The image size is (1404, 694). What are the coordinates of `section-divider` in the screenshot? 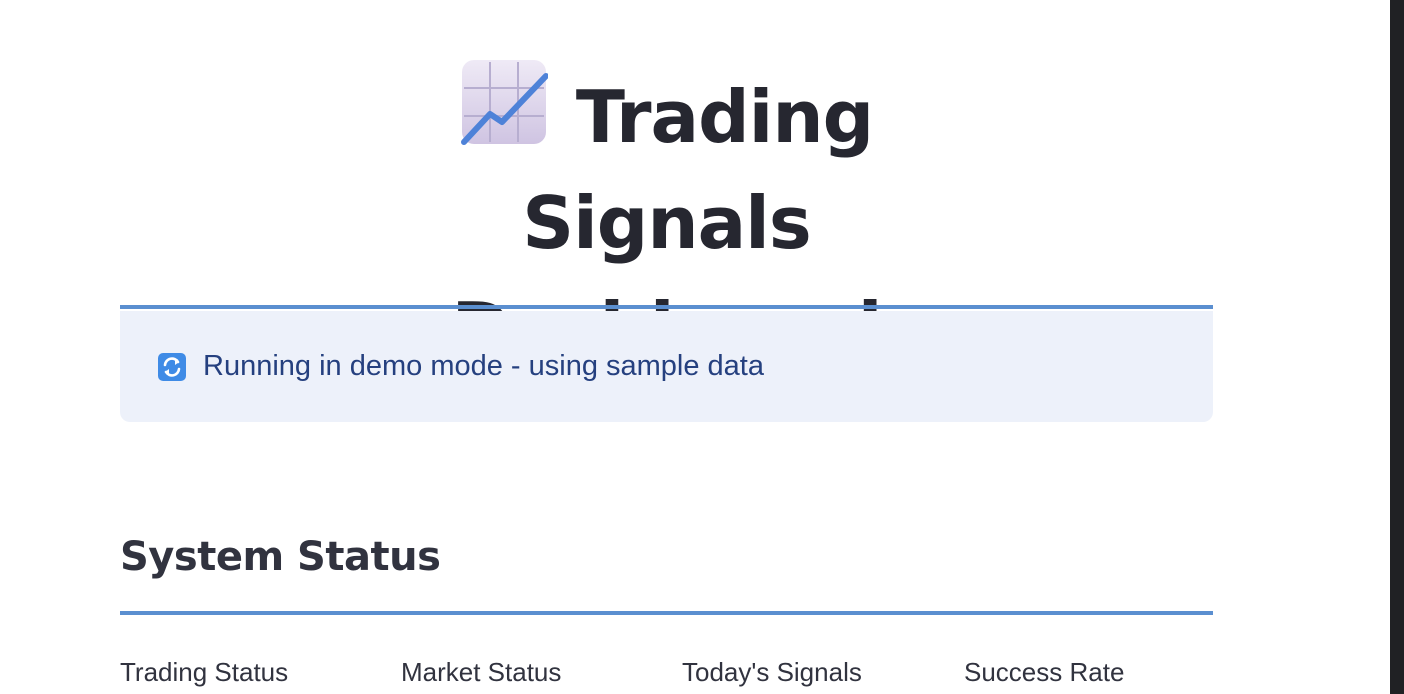 It's located at (666, 613).